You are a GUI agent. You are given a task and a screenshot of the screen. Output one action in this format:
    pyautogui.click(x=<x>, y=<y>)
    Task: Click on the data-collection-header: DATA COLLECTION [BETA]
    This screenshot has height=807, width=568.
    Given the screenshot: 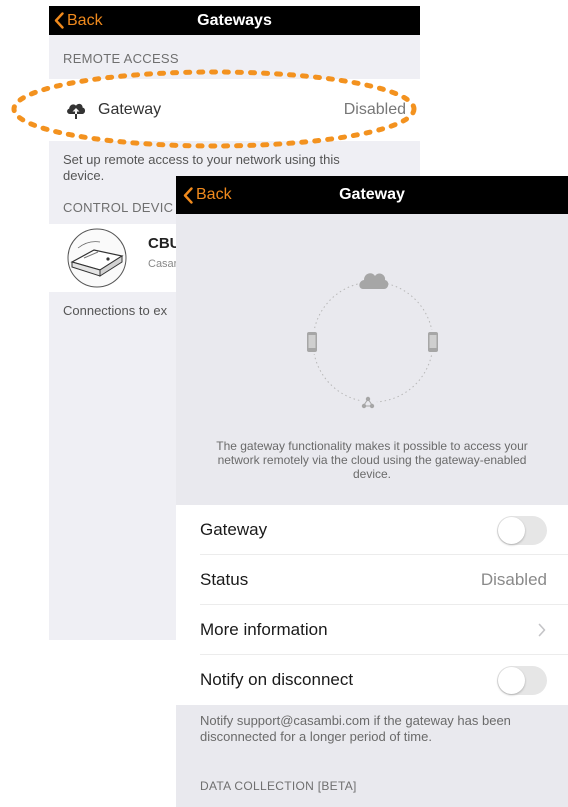 What is the action you would take?
    pyautogui.click(x=278, y=786)
    